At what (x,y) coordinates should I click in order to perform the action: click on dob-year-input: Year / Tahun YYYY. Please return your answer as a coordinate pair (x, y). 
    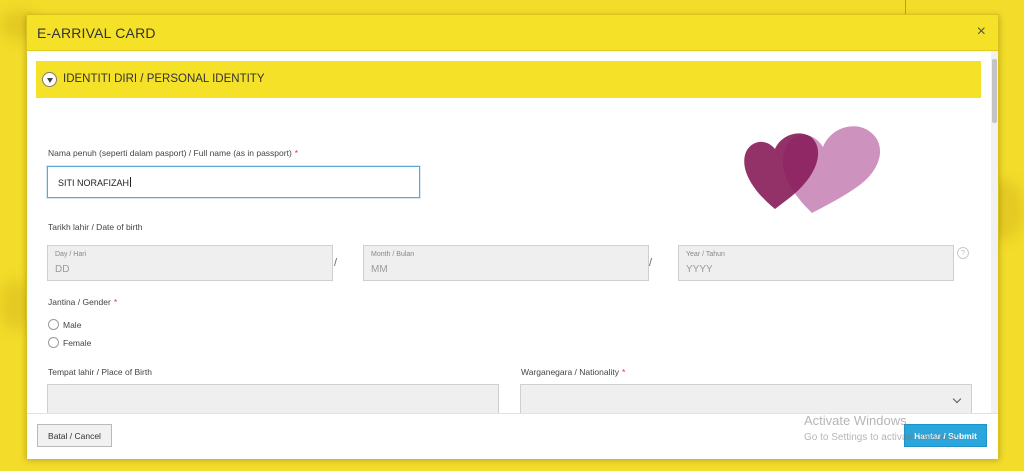
    Looking at the image, I should click on (816, 263).